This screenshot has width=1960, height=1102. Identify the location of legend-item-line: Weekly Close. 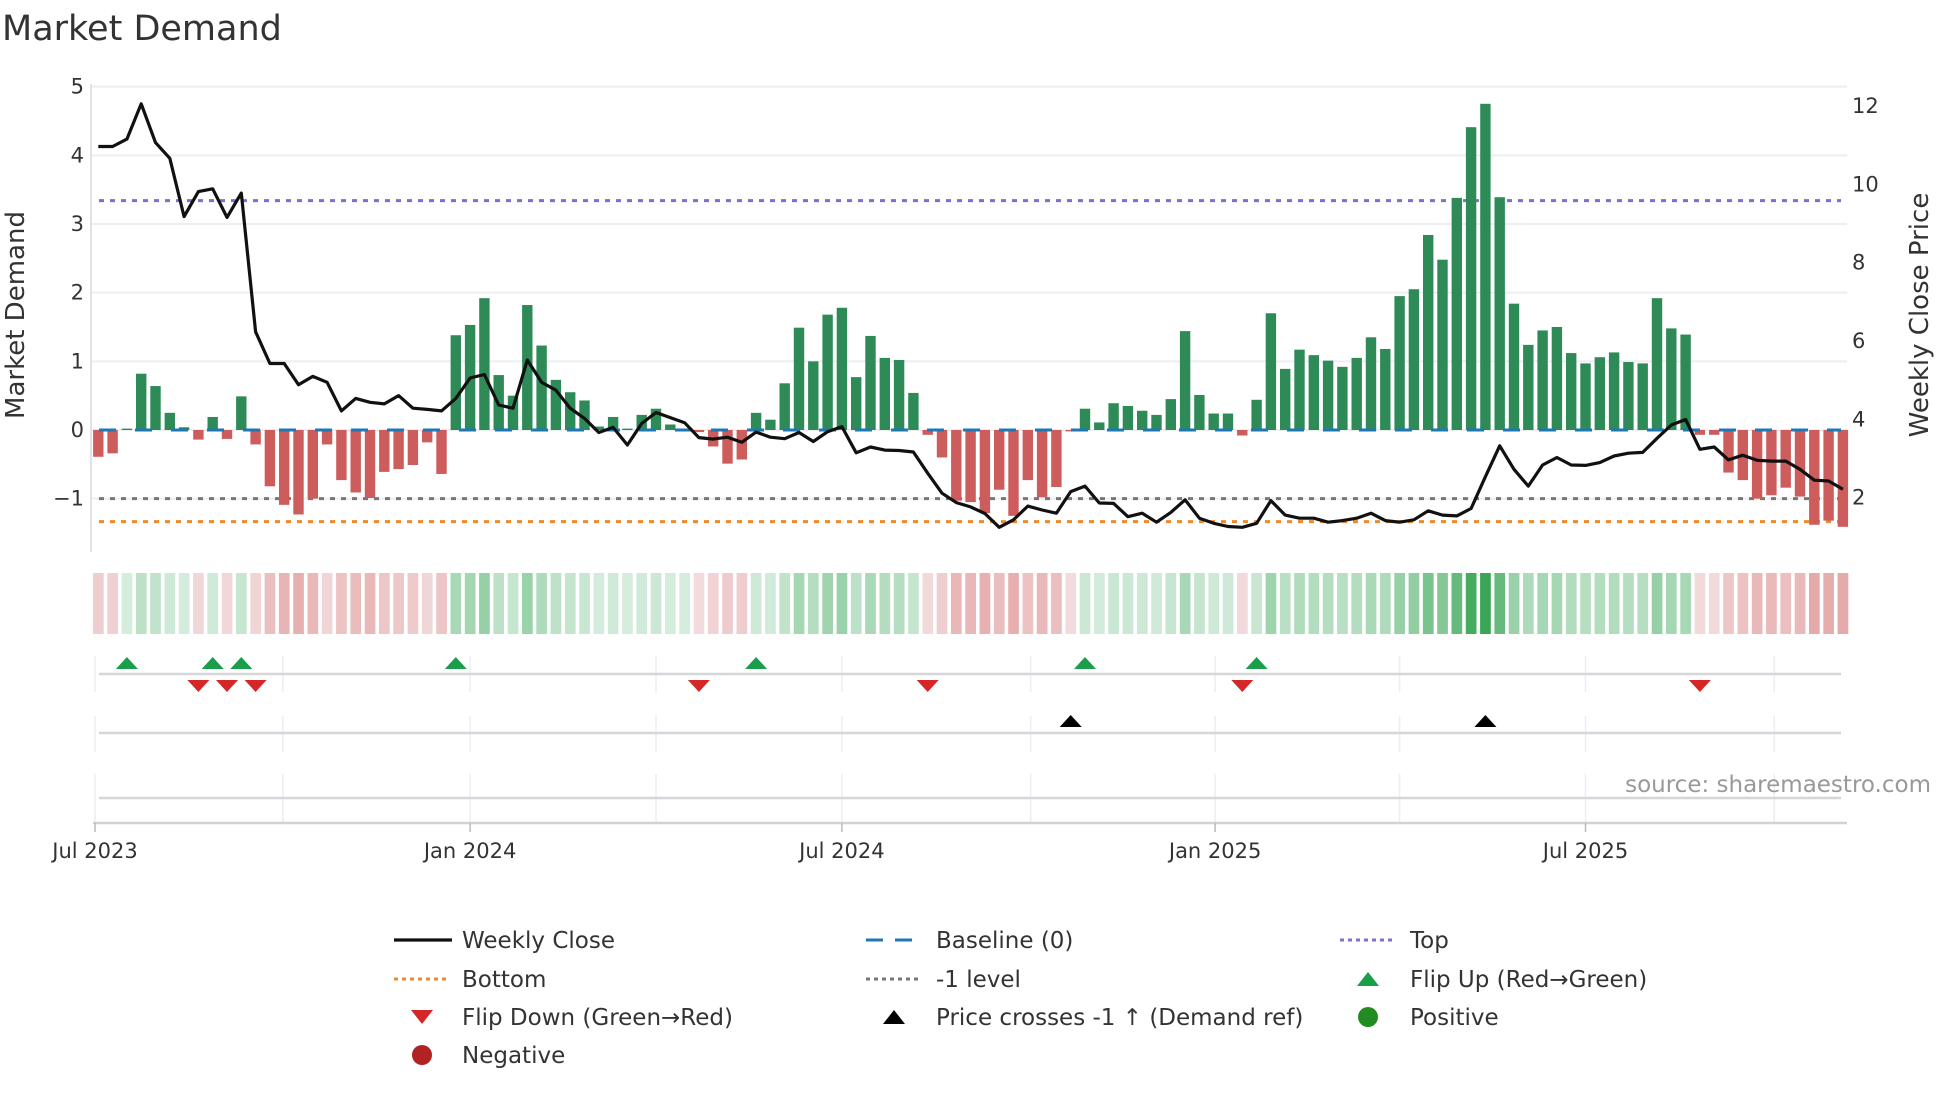
(504, 941).